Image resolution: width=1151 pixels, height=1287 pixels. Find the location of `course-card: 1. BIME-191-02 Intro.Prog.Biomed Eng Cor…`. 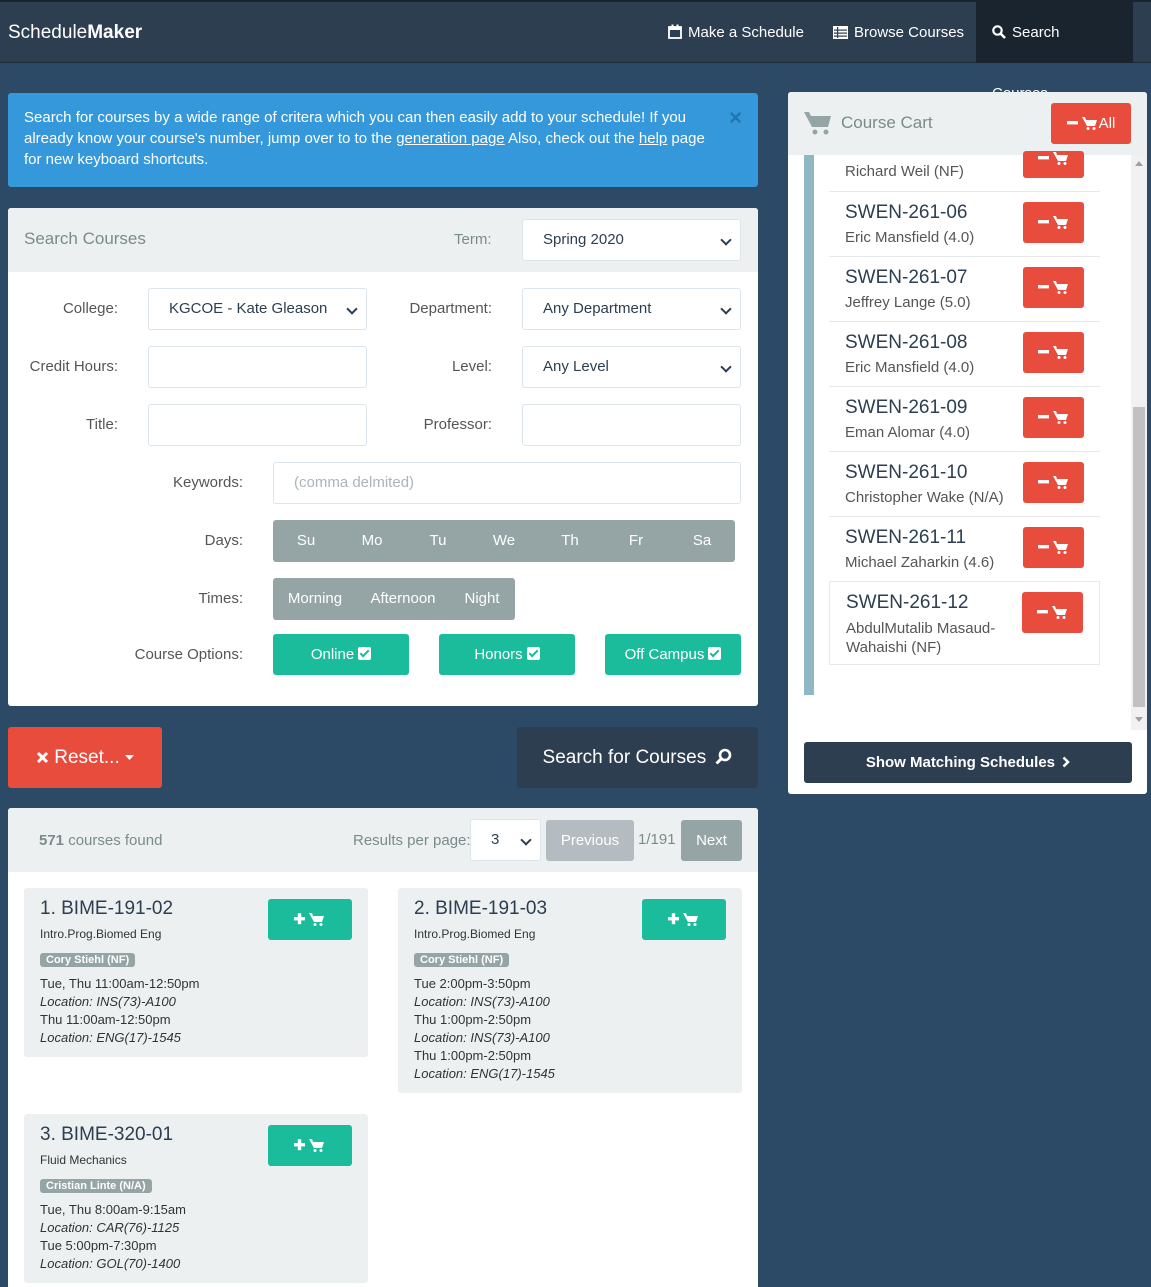

course-card: 1. BIME-191-02 Intro.Prog.Biomed Eng Cor… is located at coordinates (196, 972).